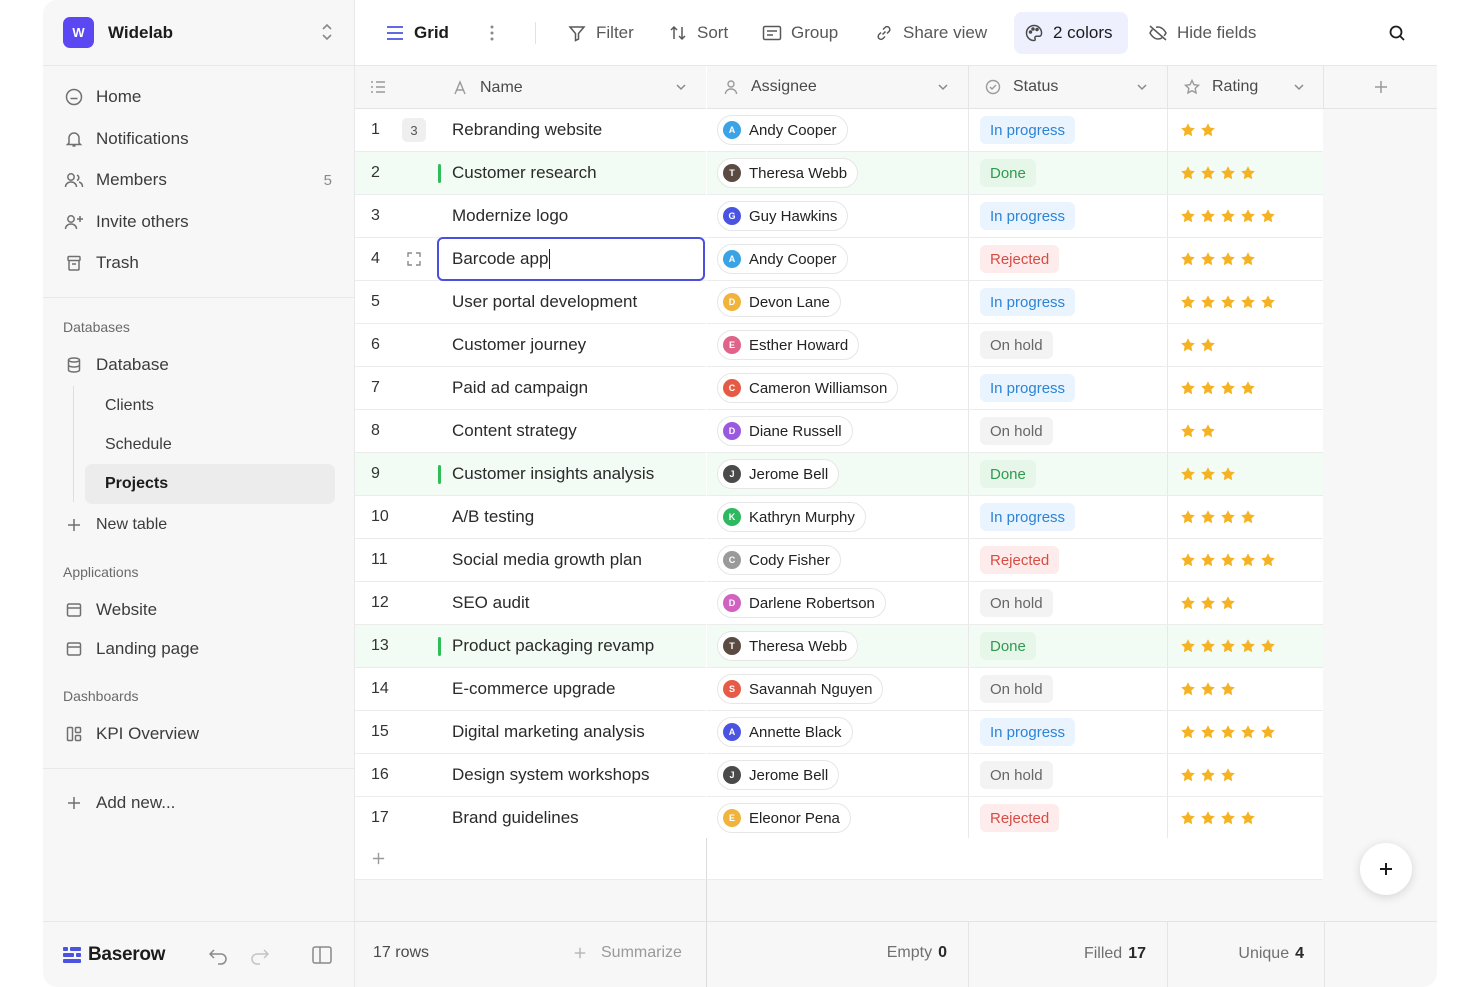  I want to click on table-row: E Eleonor Pena Rejected, so click(1015, 818).